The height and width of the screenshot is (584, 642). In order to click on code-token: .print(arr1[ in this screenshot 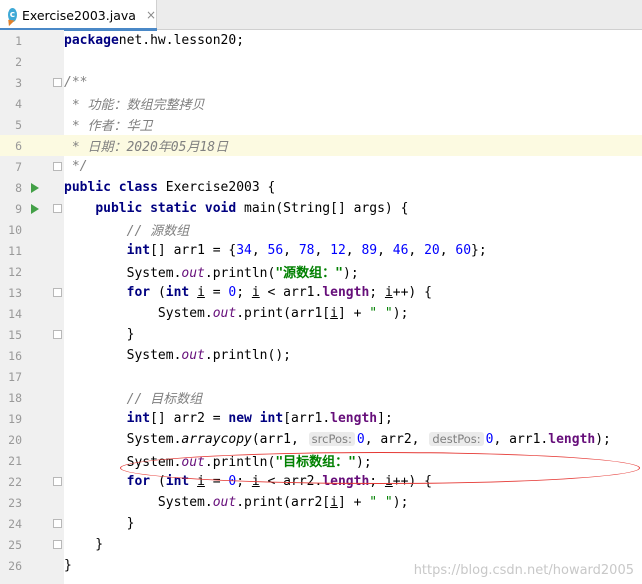, I will do `click(283, 313)`.